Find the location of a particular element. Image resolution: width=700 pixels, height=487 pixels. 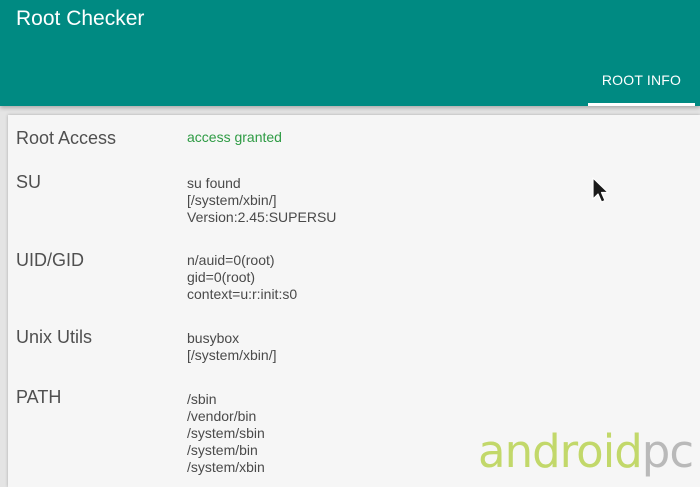

tab-indicator is located at coordinates (641, 104).